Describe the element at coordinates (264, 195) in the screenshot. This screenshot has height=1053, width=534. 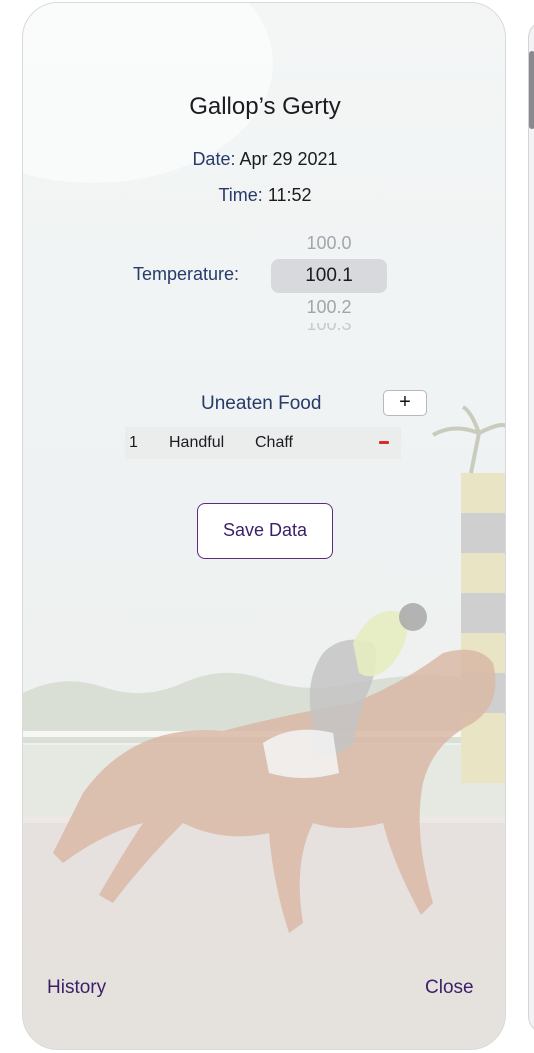
I see `time-row: Time: 11:52` at that location.